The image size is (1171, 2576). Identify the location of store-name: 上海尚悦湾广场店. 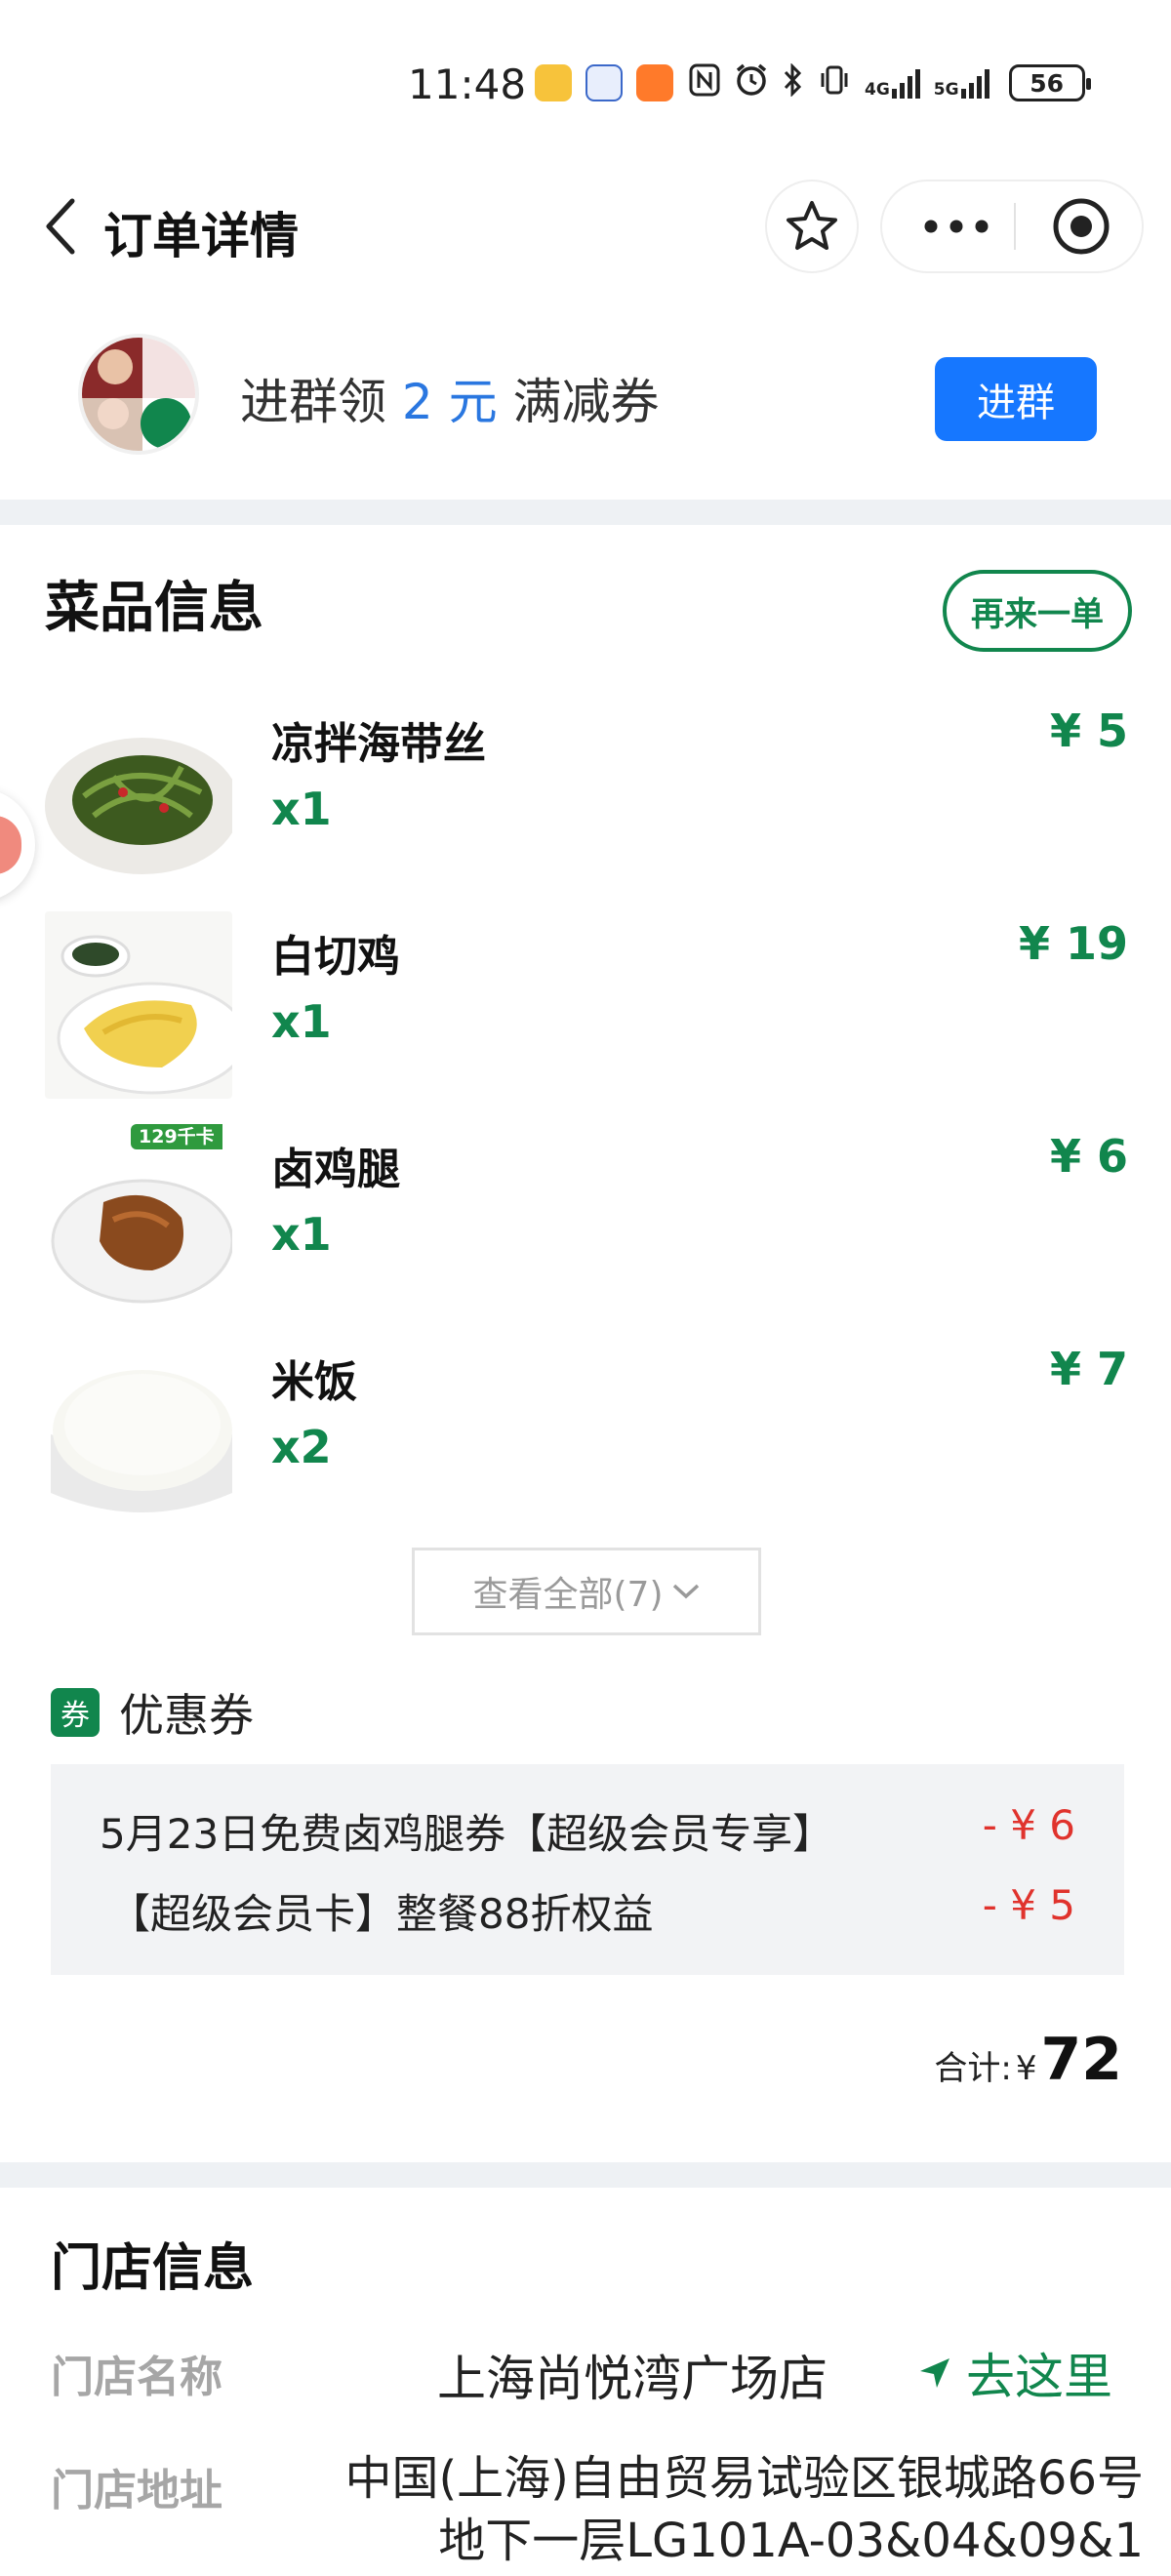
(632, 2379).